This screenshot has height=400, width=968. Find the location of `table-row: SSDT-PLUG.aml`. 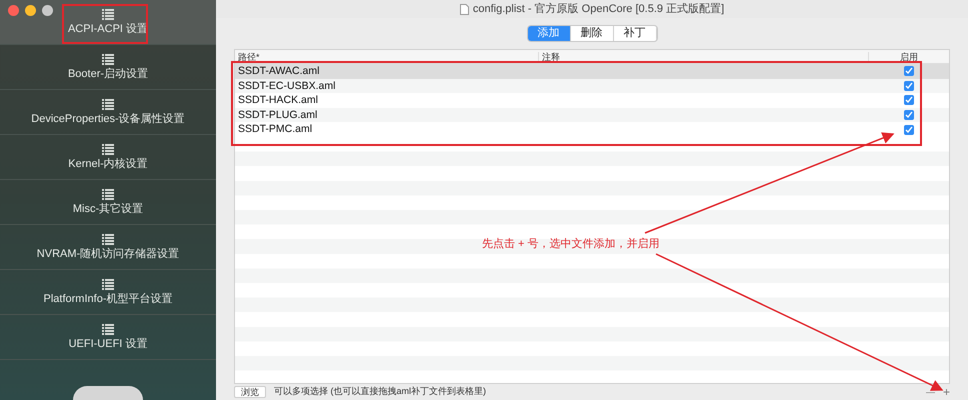

table-row: SSDT-PLUG.aml is located at coordinates (592, 115).